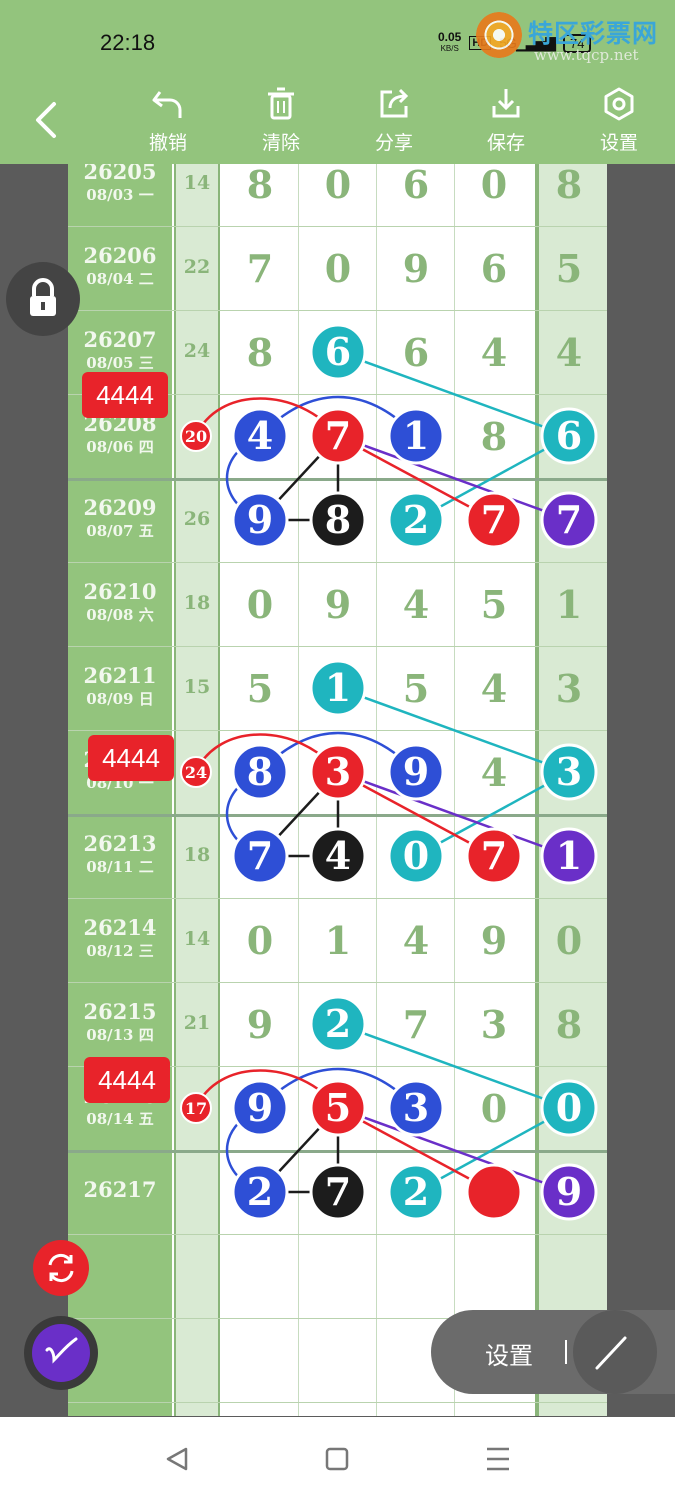 The width and height of the screenshot is (675, 1500). What do you see at coordinates (120, 531) in the screenshot?
I see `issue-date: 08/07 五` at bounding box center [120, 531].